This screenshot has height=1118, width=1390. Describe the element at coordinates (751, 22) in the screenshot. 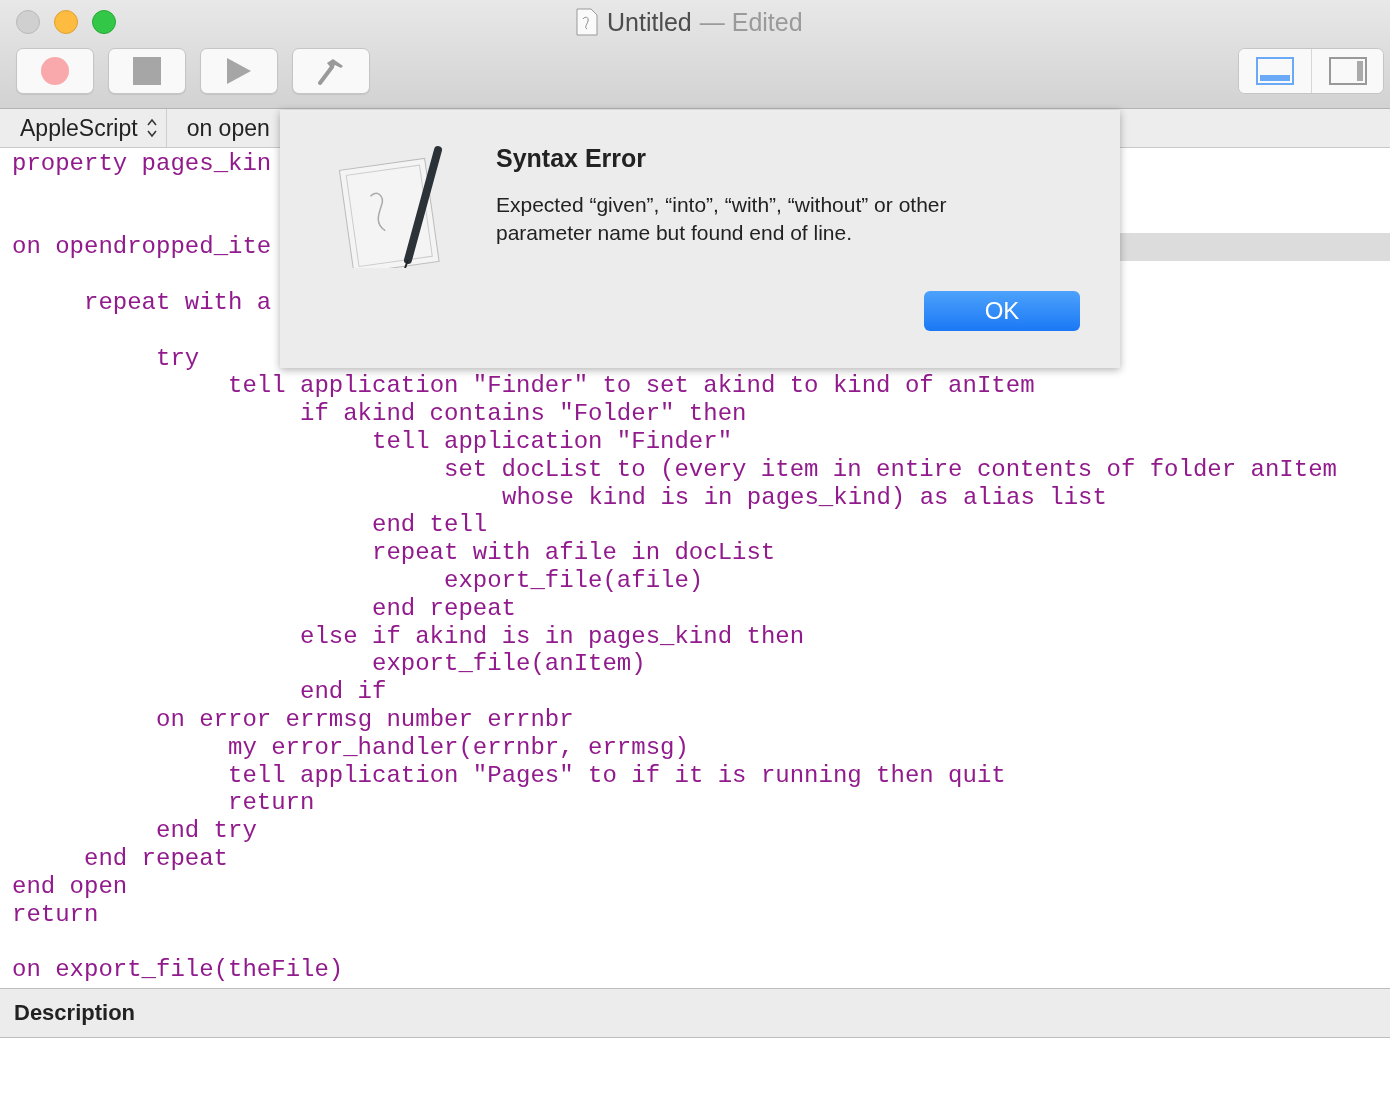

I see `edited-status: — Edited` at that location.